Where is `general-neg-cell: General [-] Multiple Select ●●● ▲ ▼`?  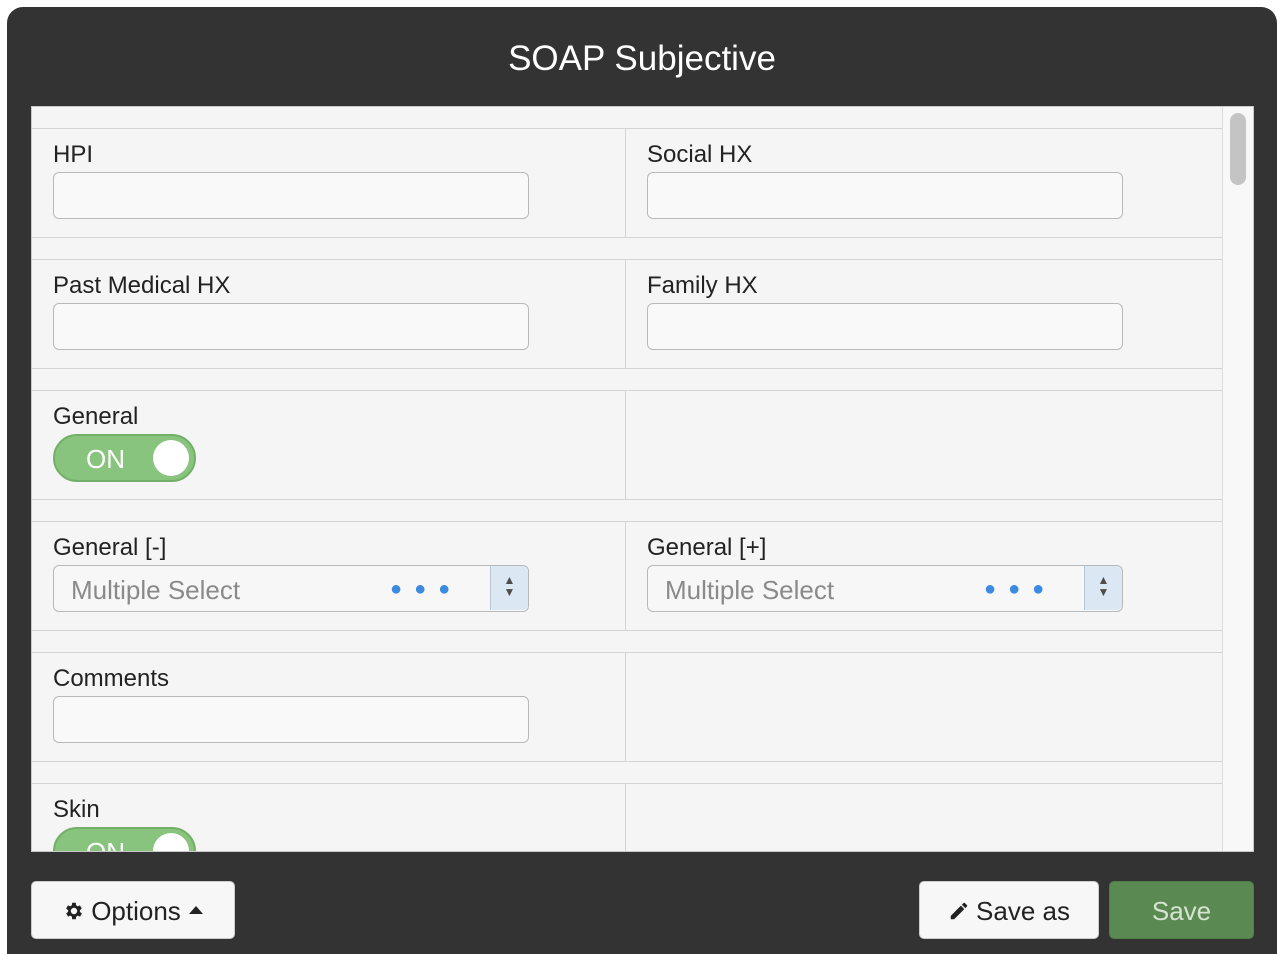
general-neg-cell: General [-] Multiple Select ●●● ▲ ▼ is located at coordinates (329, 576).